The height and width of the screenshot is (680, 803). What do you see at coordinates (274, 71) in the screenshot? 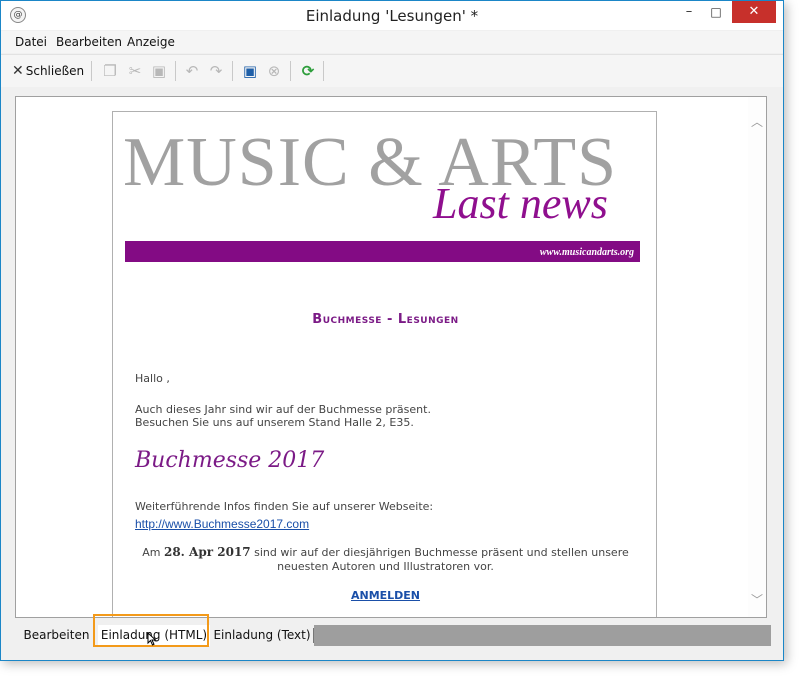
I see `cancel-icon: ⊗` at bounding box center [274, 71].